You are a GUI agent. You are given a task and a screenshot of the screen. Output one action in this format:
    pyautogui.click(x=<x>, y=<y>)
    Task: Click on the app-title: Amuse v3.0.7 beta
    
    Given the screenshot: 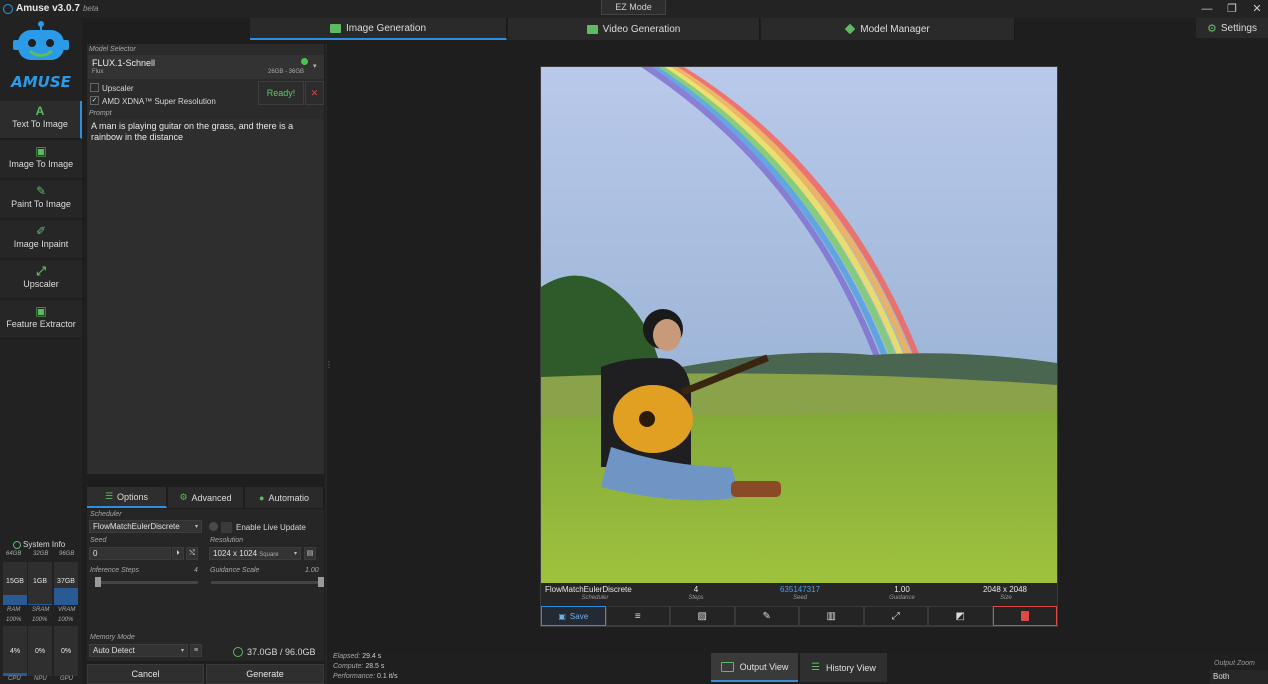 What is the action you would take?
    pyautogui.click(x=57, y=8)
    